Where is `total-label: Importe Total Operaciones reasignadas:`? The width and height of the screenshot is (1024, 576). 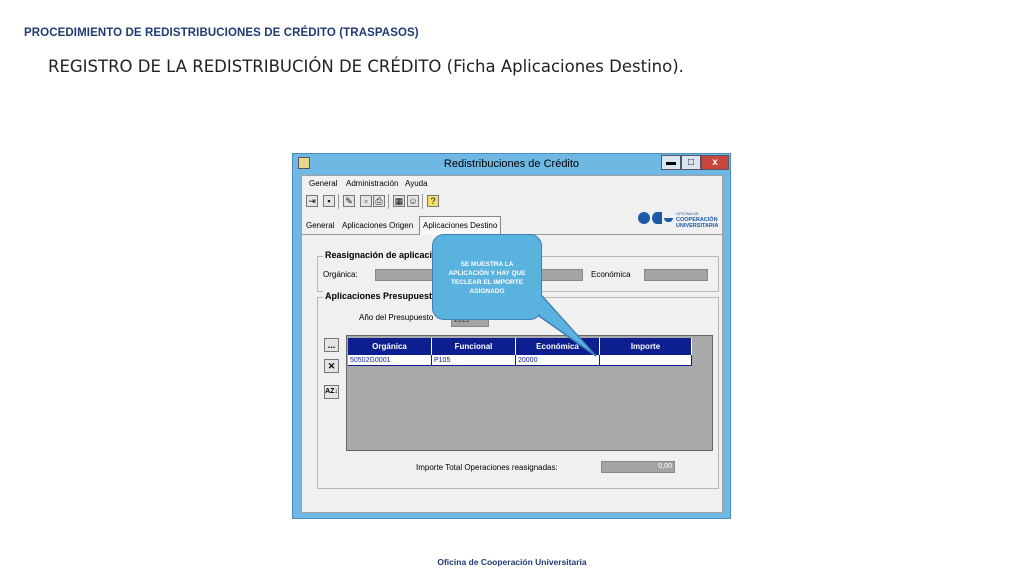 total-label: Importe Total Operaciones reasignadas: is located at coordinates (487, 467).